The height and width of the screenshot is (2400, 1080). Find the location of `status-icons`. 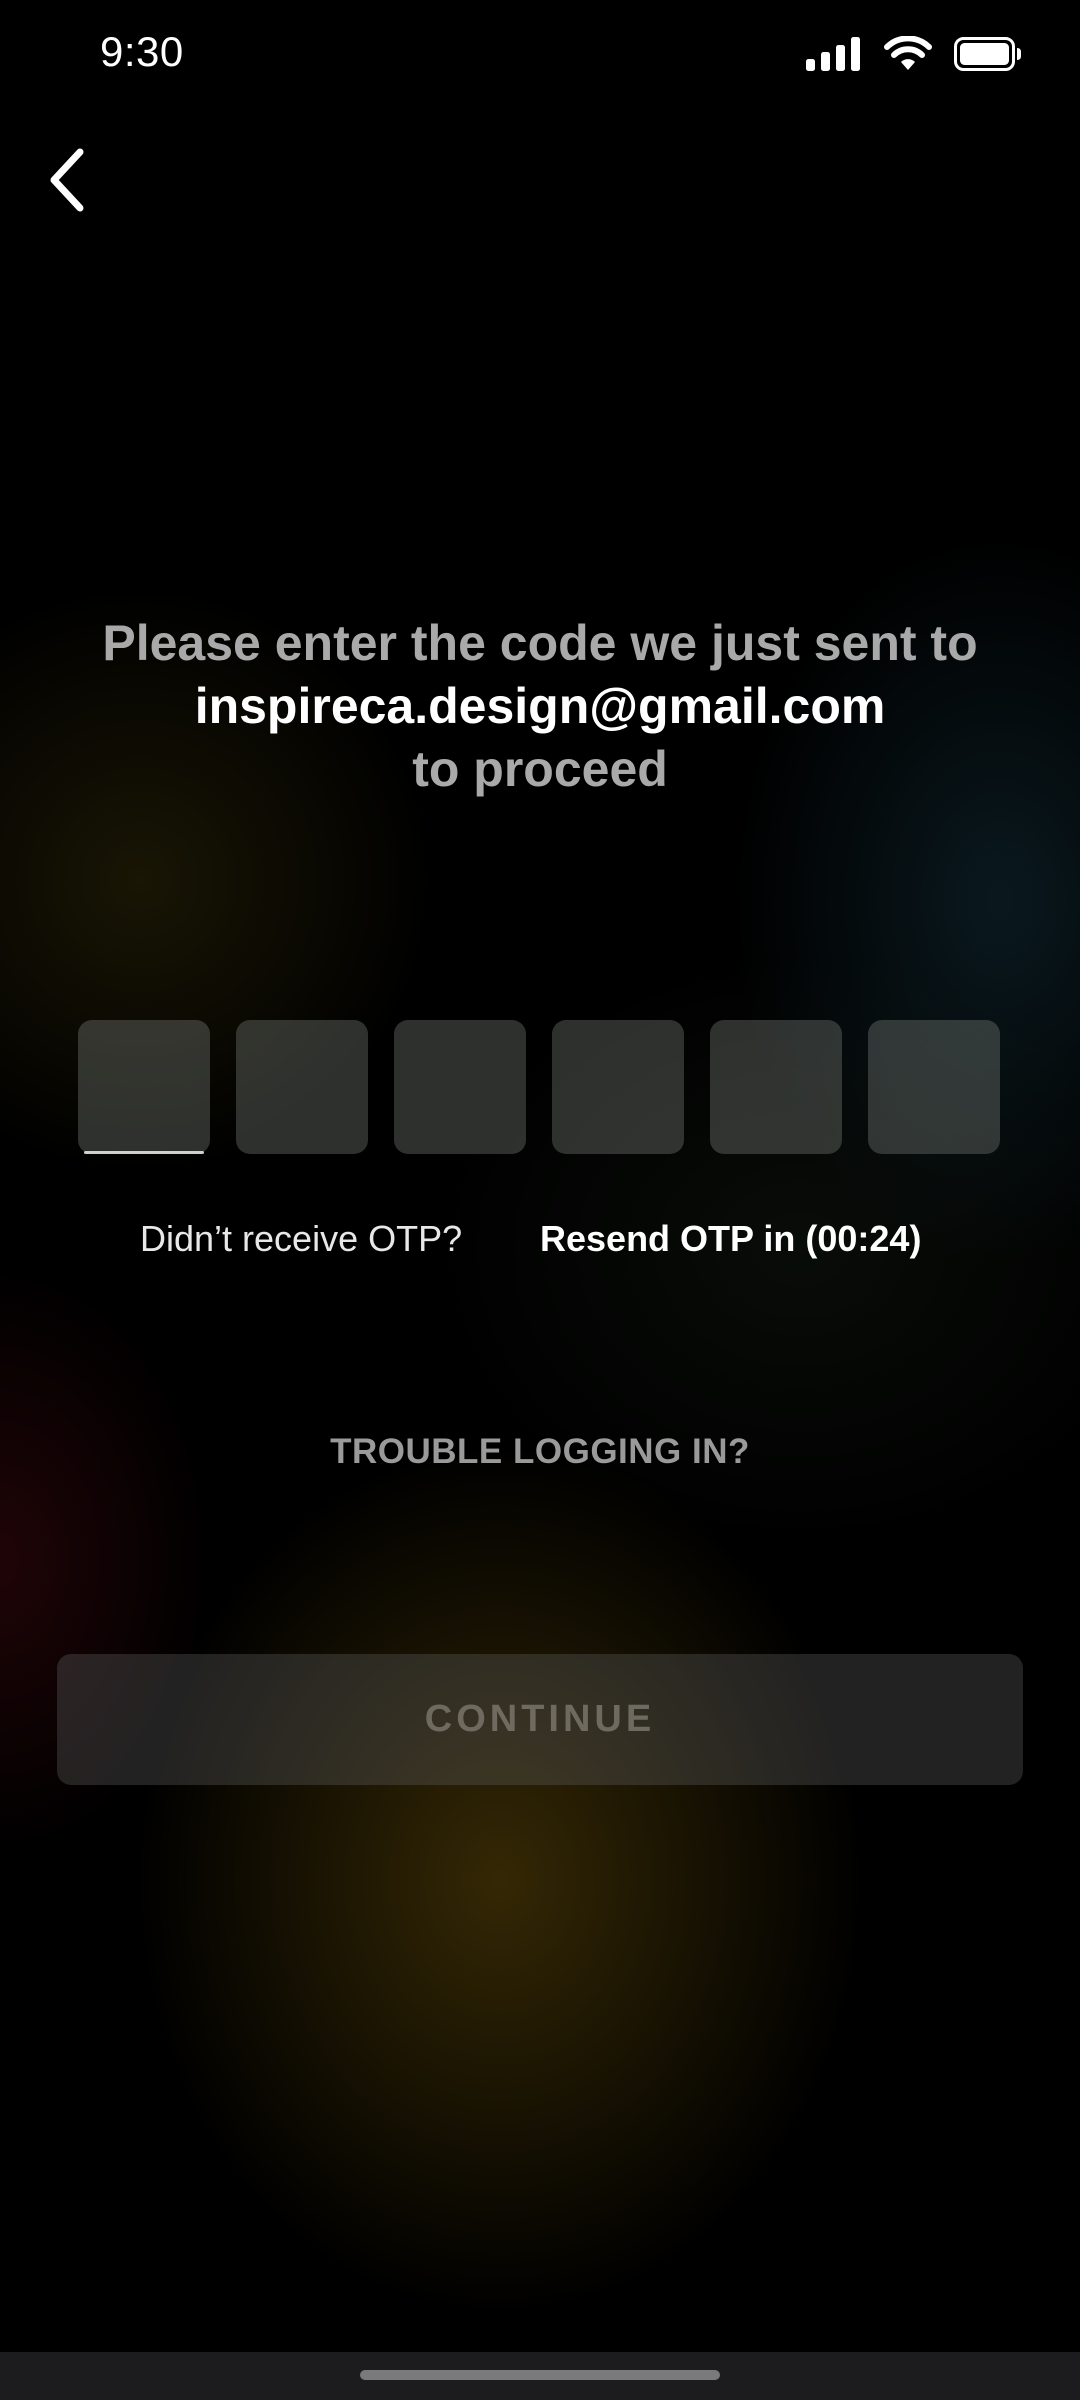

status-icons is located at coordinates (914, 56).